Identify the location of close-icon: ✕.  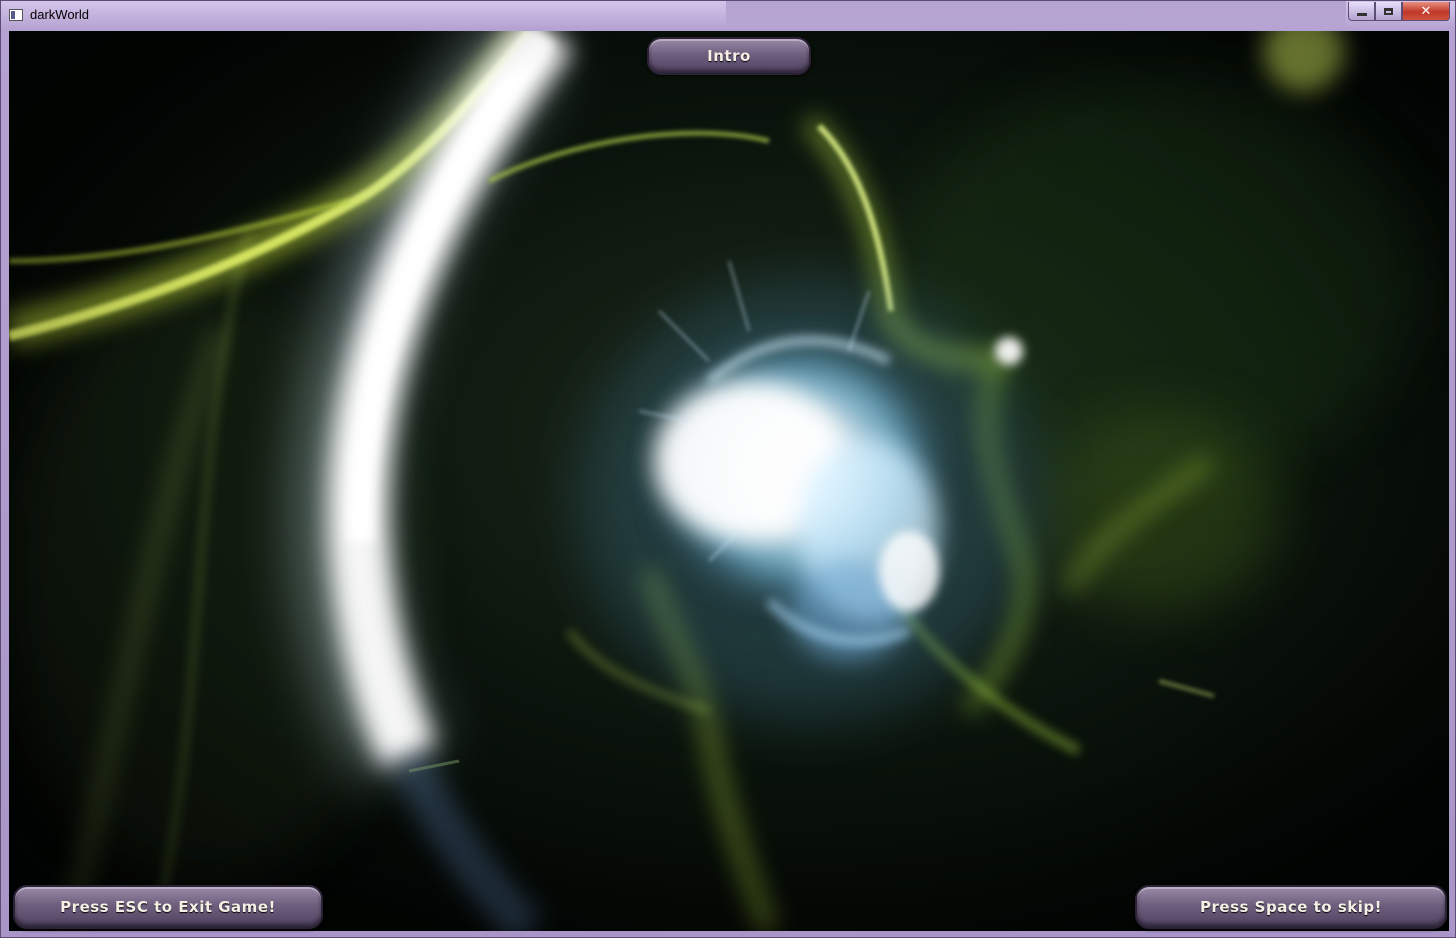
(1426, 11).